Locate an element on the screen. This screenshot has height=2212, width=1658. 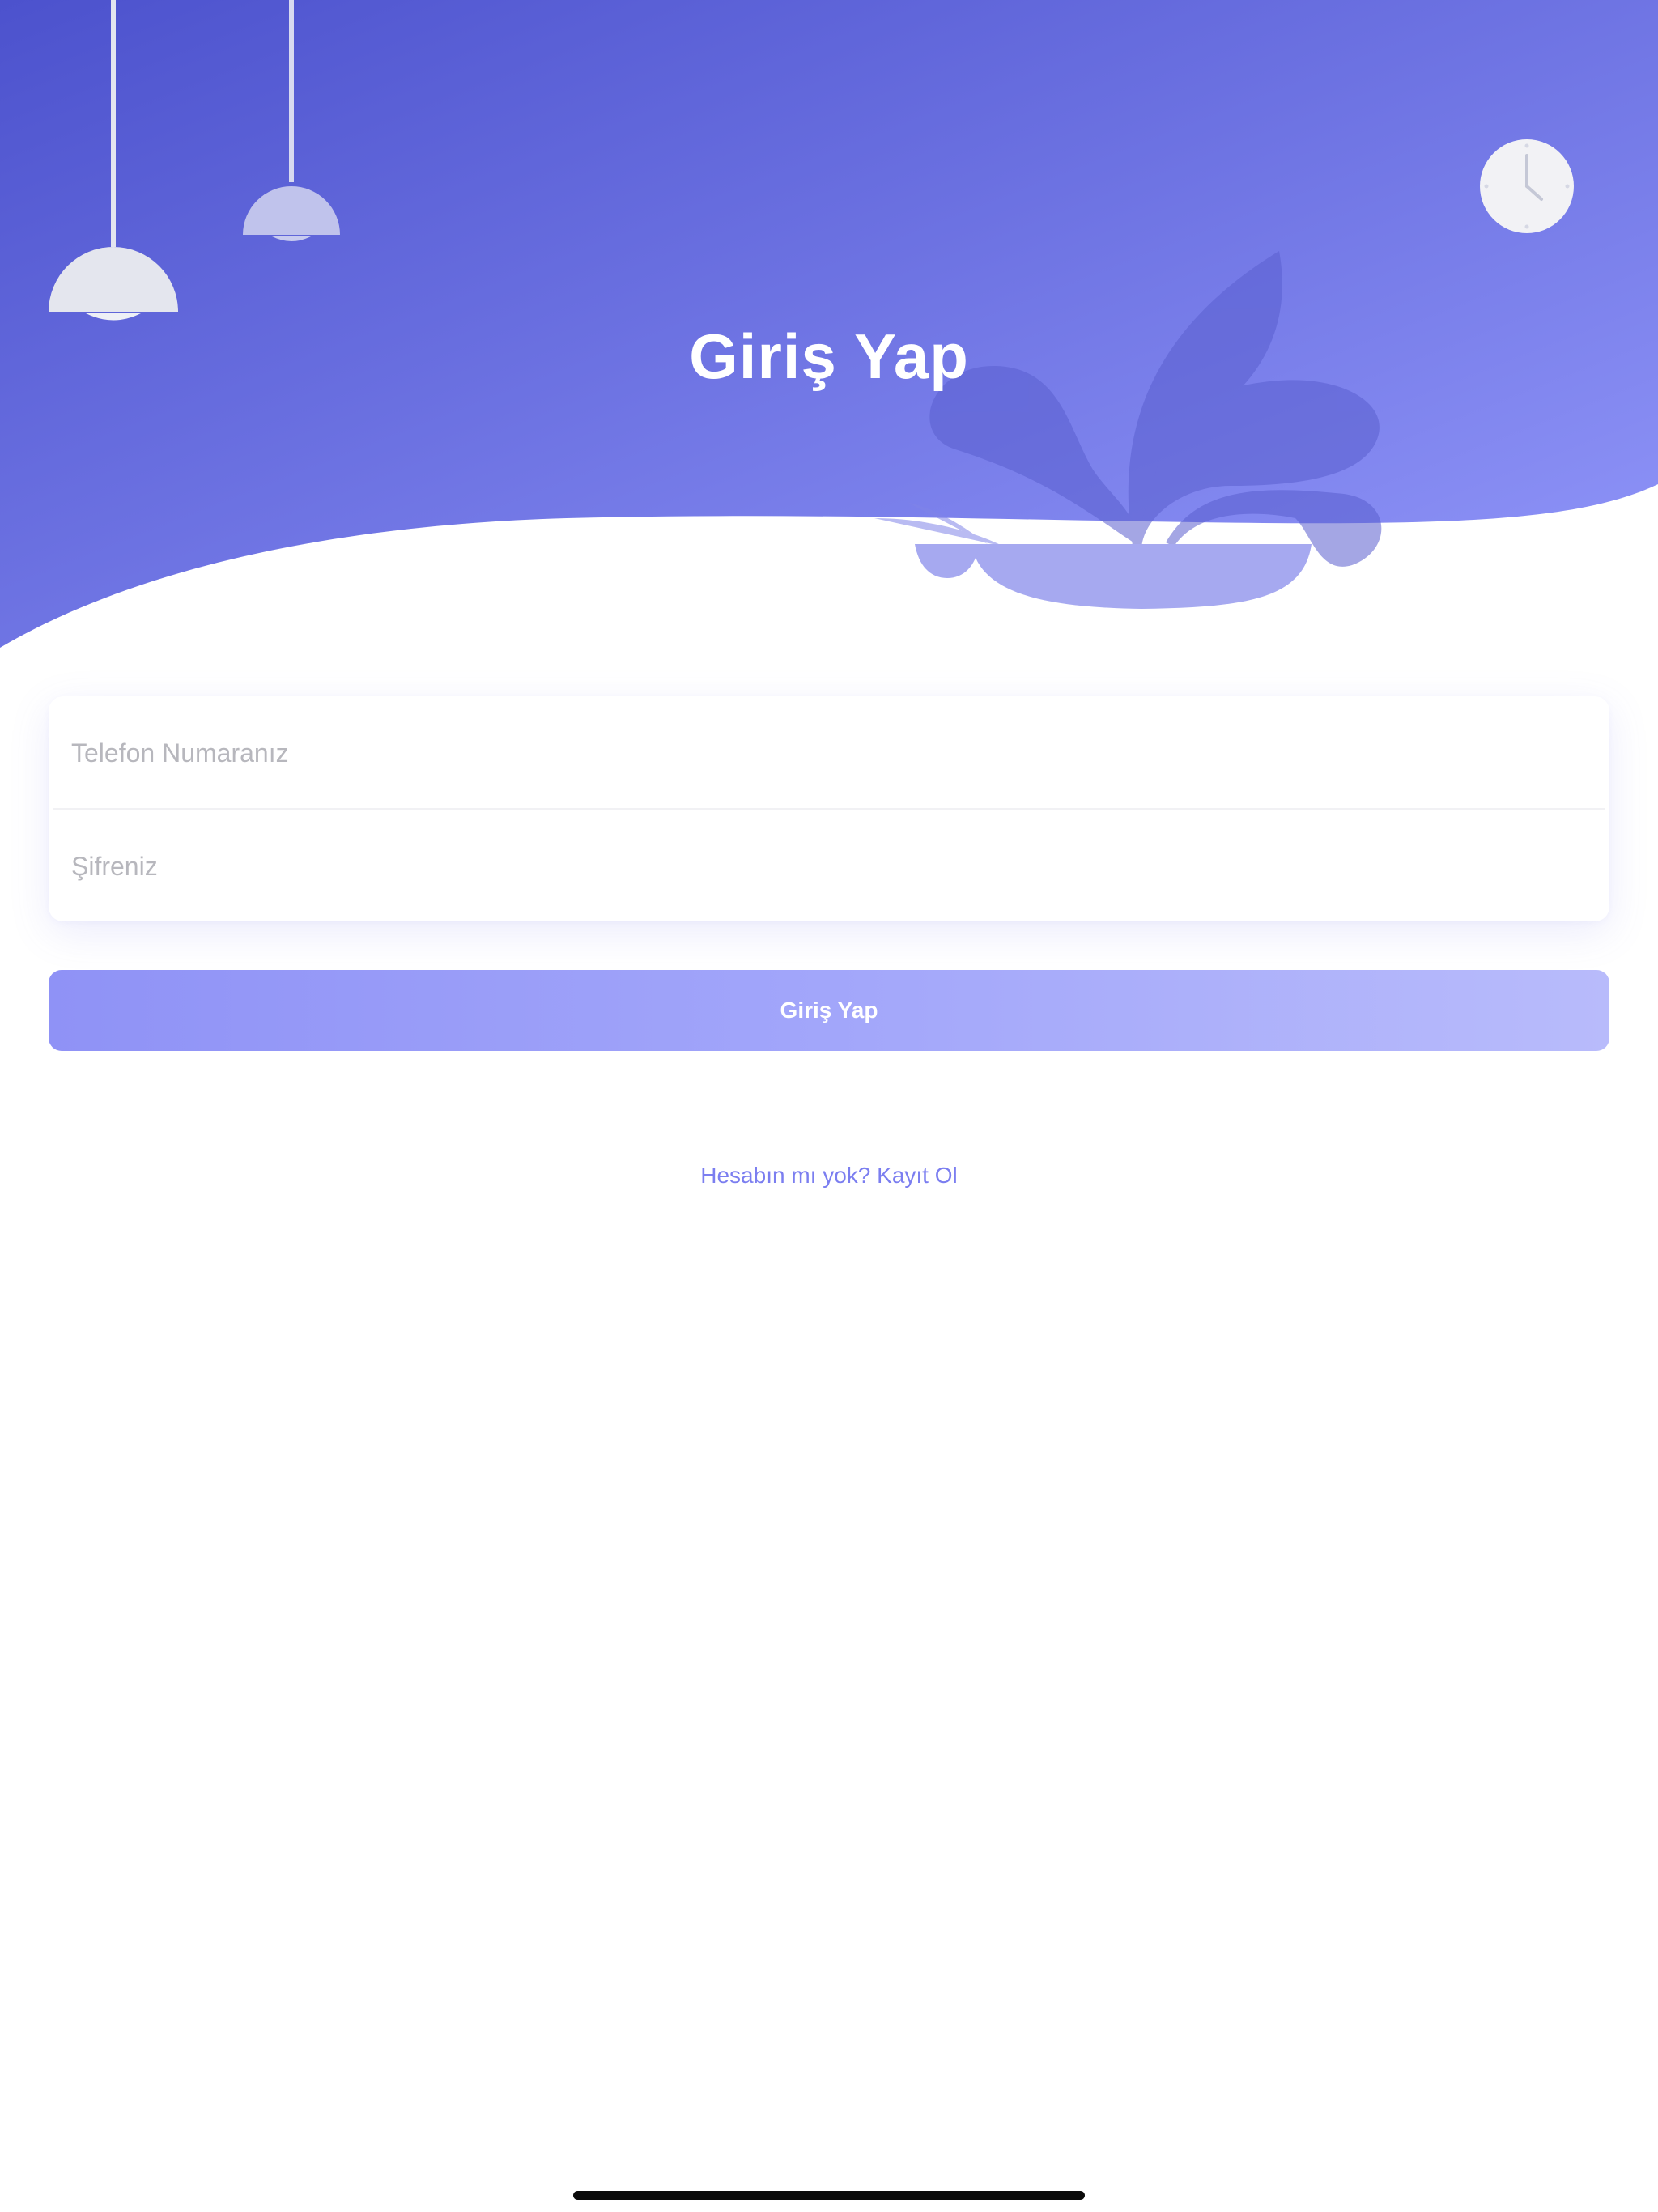
password-input is located at coordinates (831, 867).